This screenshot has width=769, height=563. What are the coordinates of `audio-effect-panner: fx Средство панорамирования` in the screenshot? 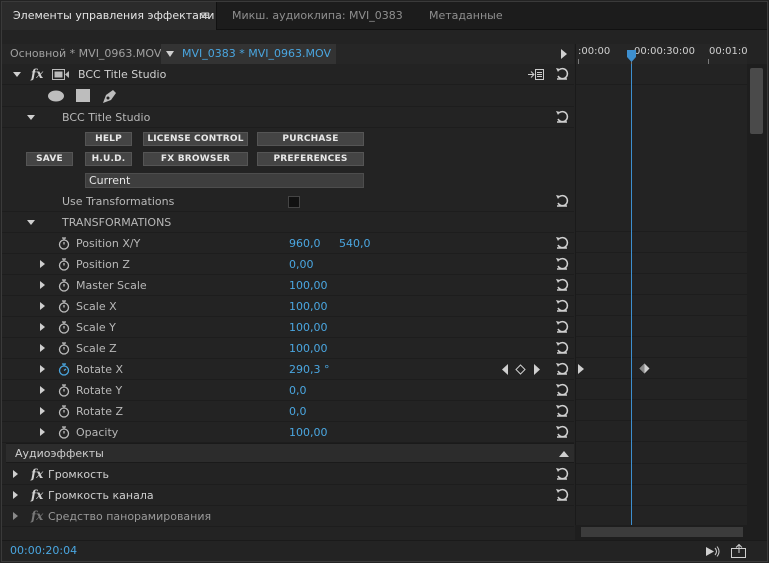 It's located at (288, 516).